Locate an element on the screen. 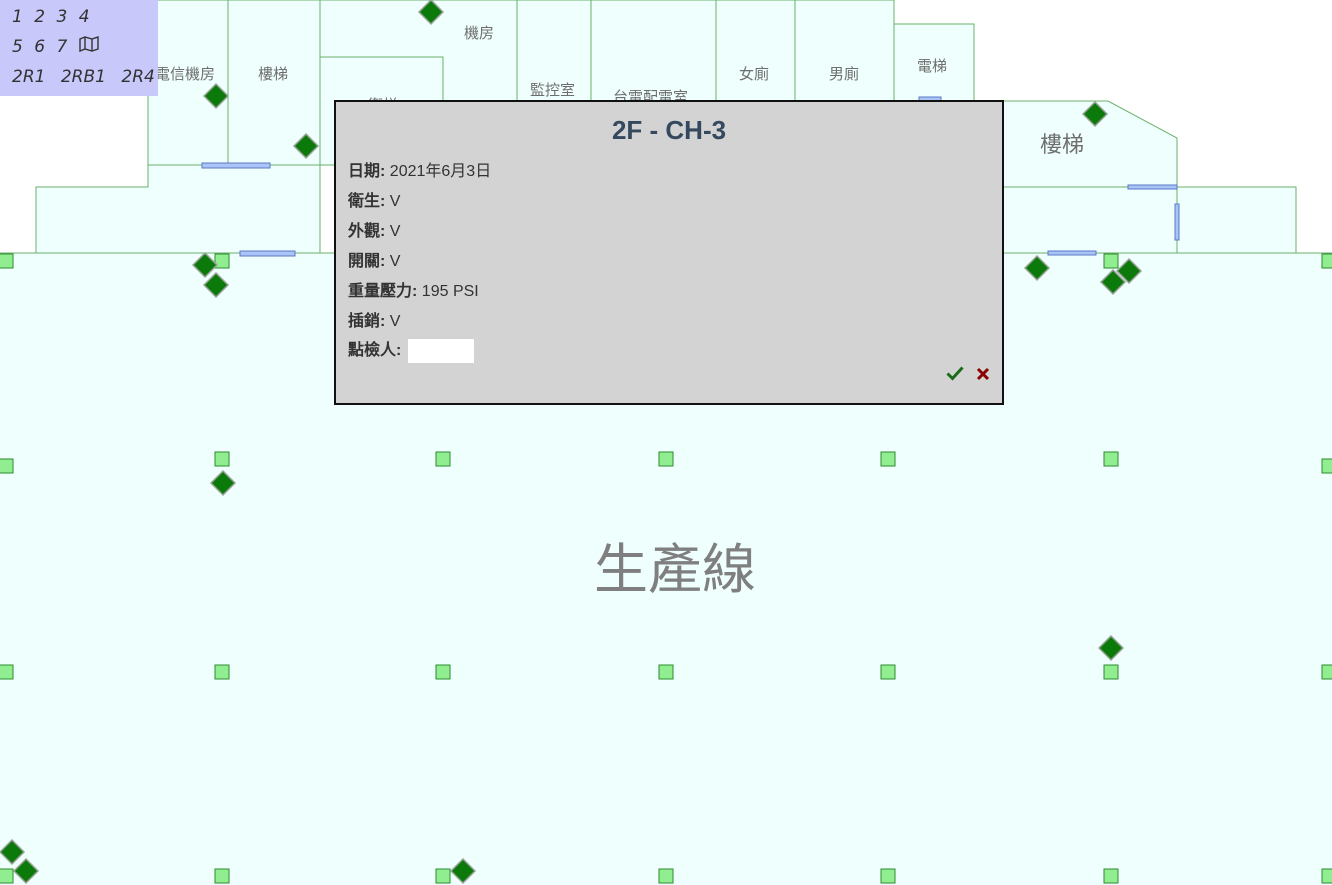 This screenshot has width=1332, height=885. floor-link-4: 4 is located at coordinates (84, 17).